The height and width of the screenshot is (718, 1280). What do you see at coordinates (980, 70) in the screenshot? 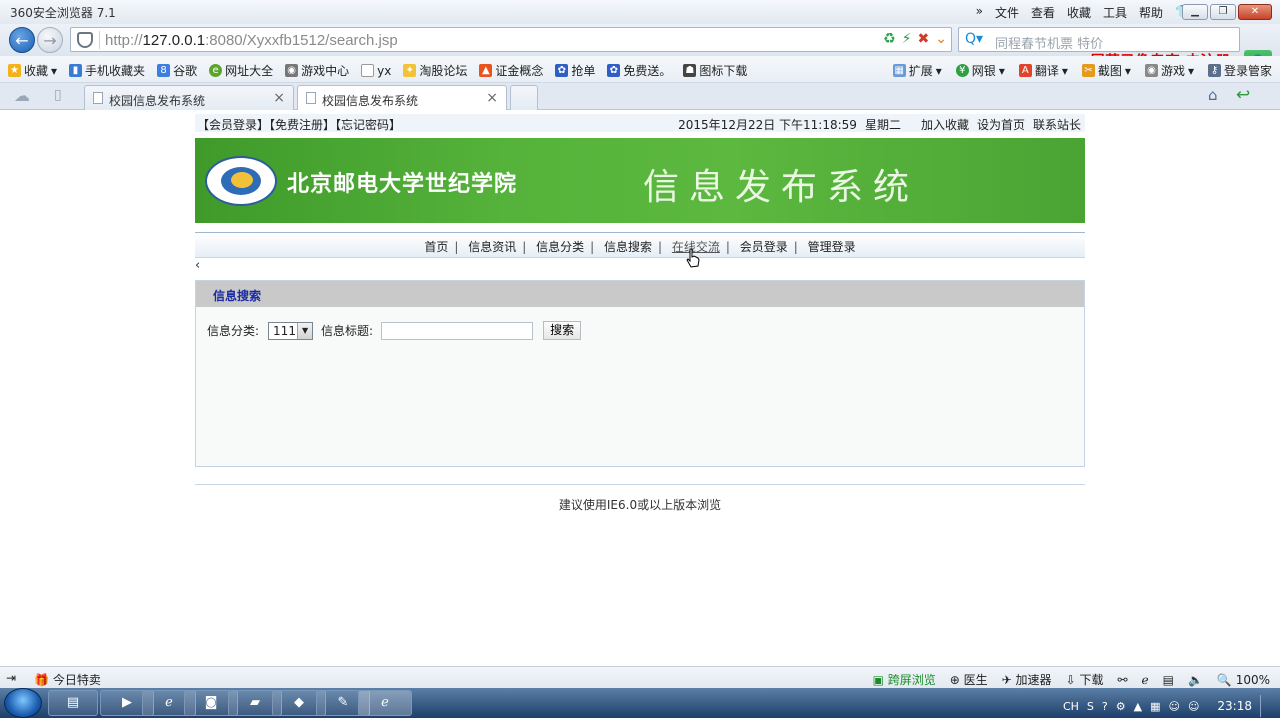
I see `ebank-button: ¥ 网银 ▾` at bounding box center [980, 70].